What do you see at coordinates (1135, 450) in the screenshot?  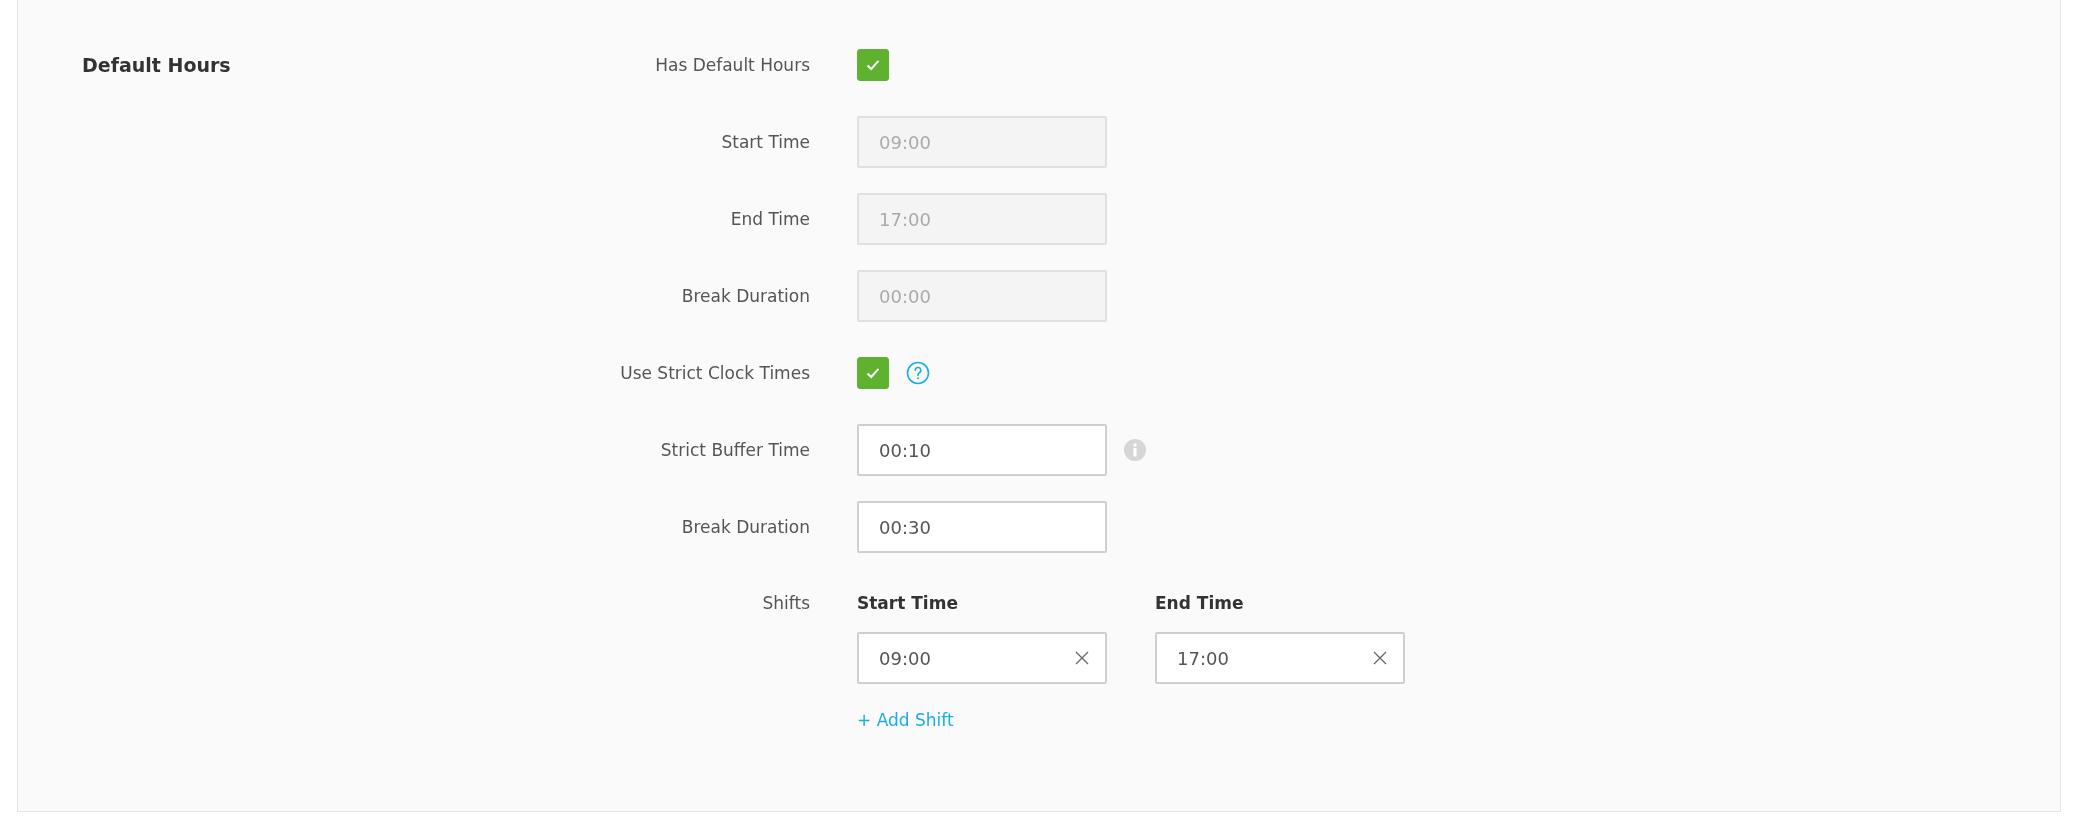 I see `info-icon` at bounding box center [1135, 450].